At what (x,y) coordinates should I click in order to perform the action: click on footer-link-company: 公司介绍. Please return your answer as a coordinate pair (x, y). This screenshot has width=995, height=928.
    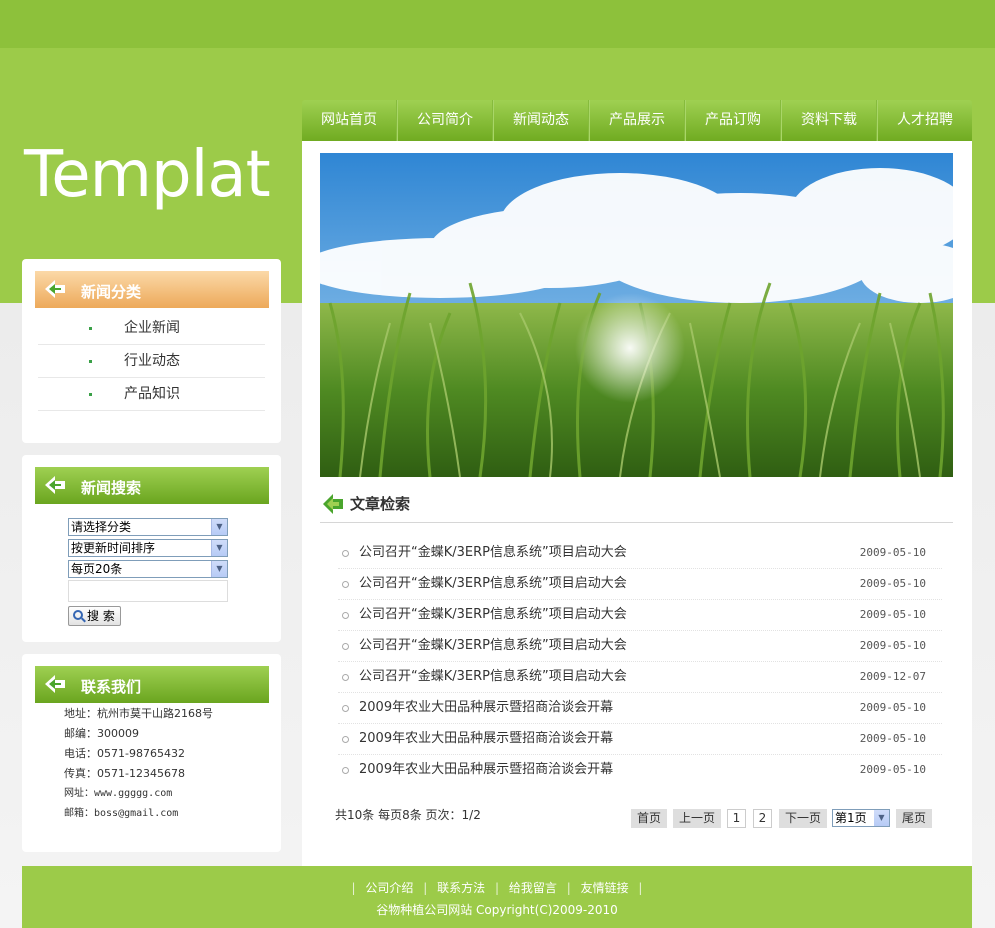
    Looking at the image, I should click on (389, 888).